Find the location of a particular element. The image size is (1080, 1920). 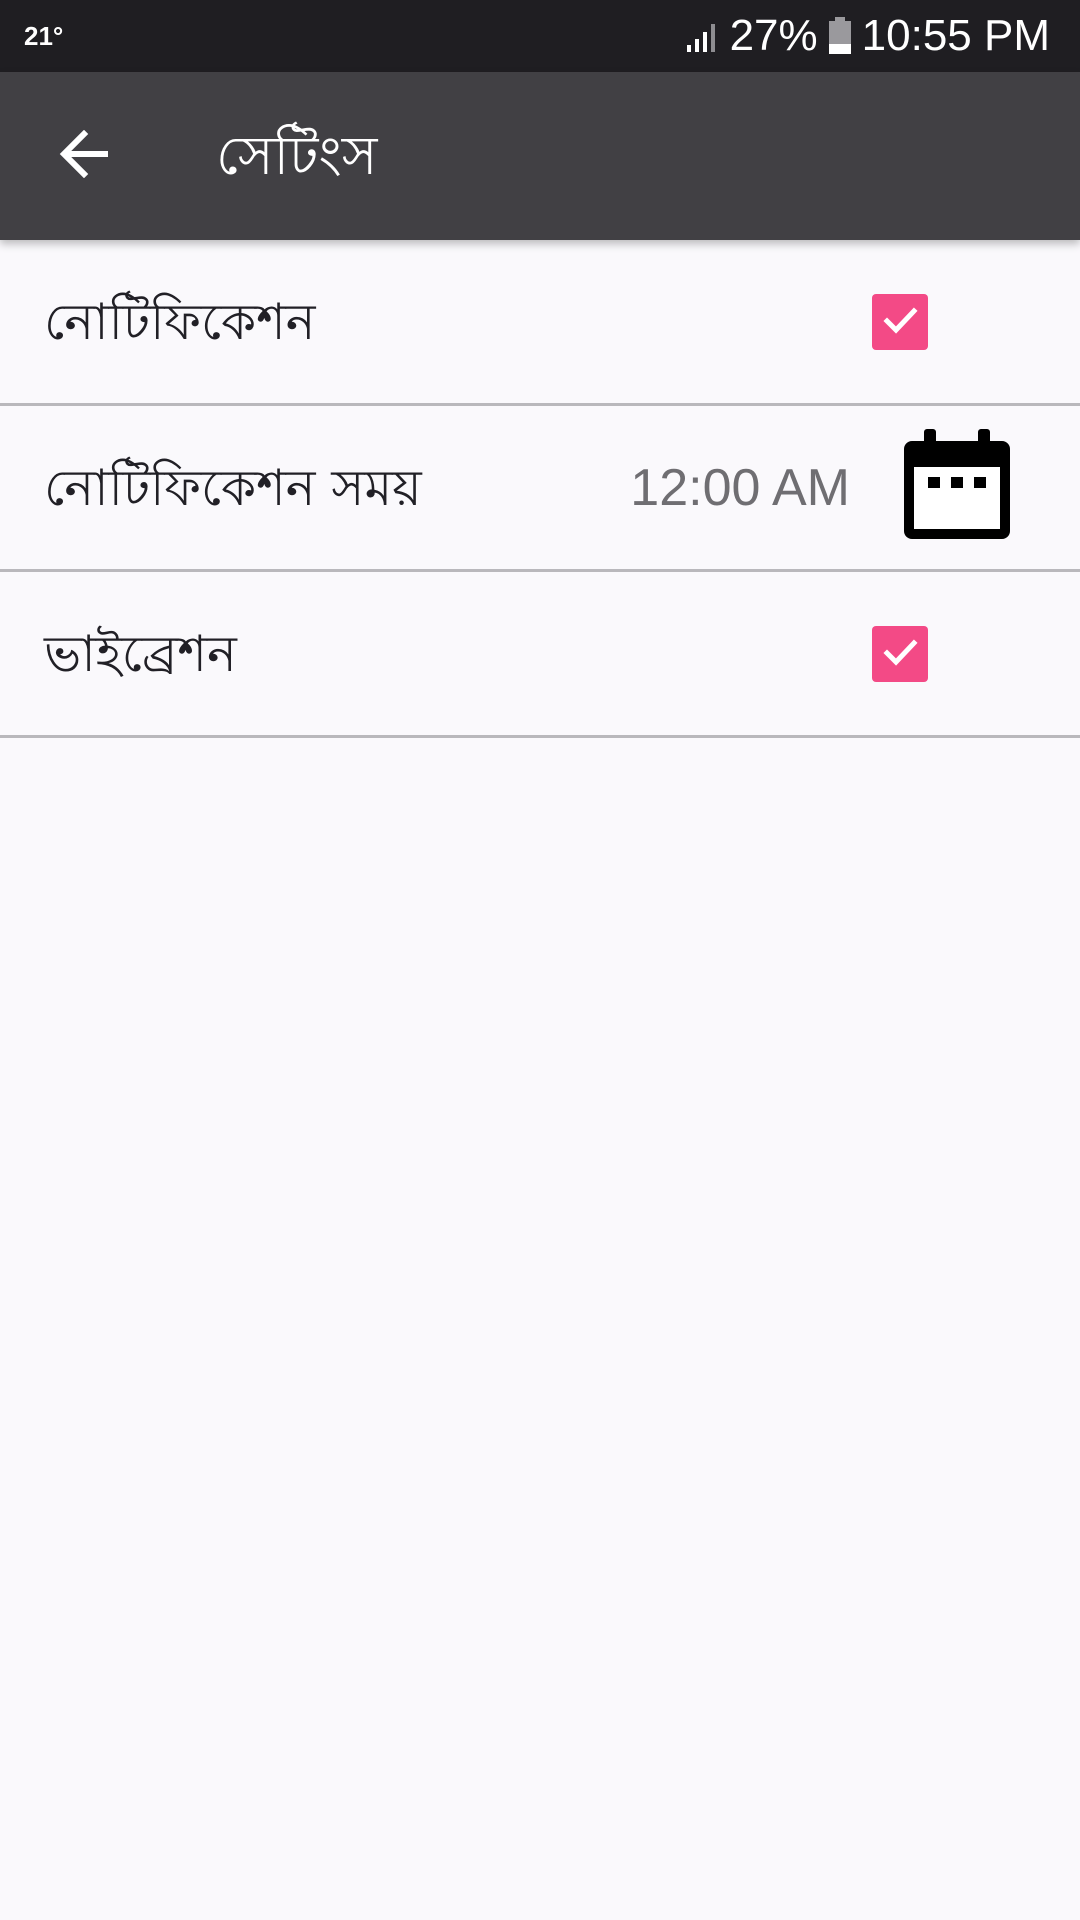

vibration-checkbox is located at coordinates (900, 653).